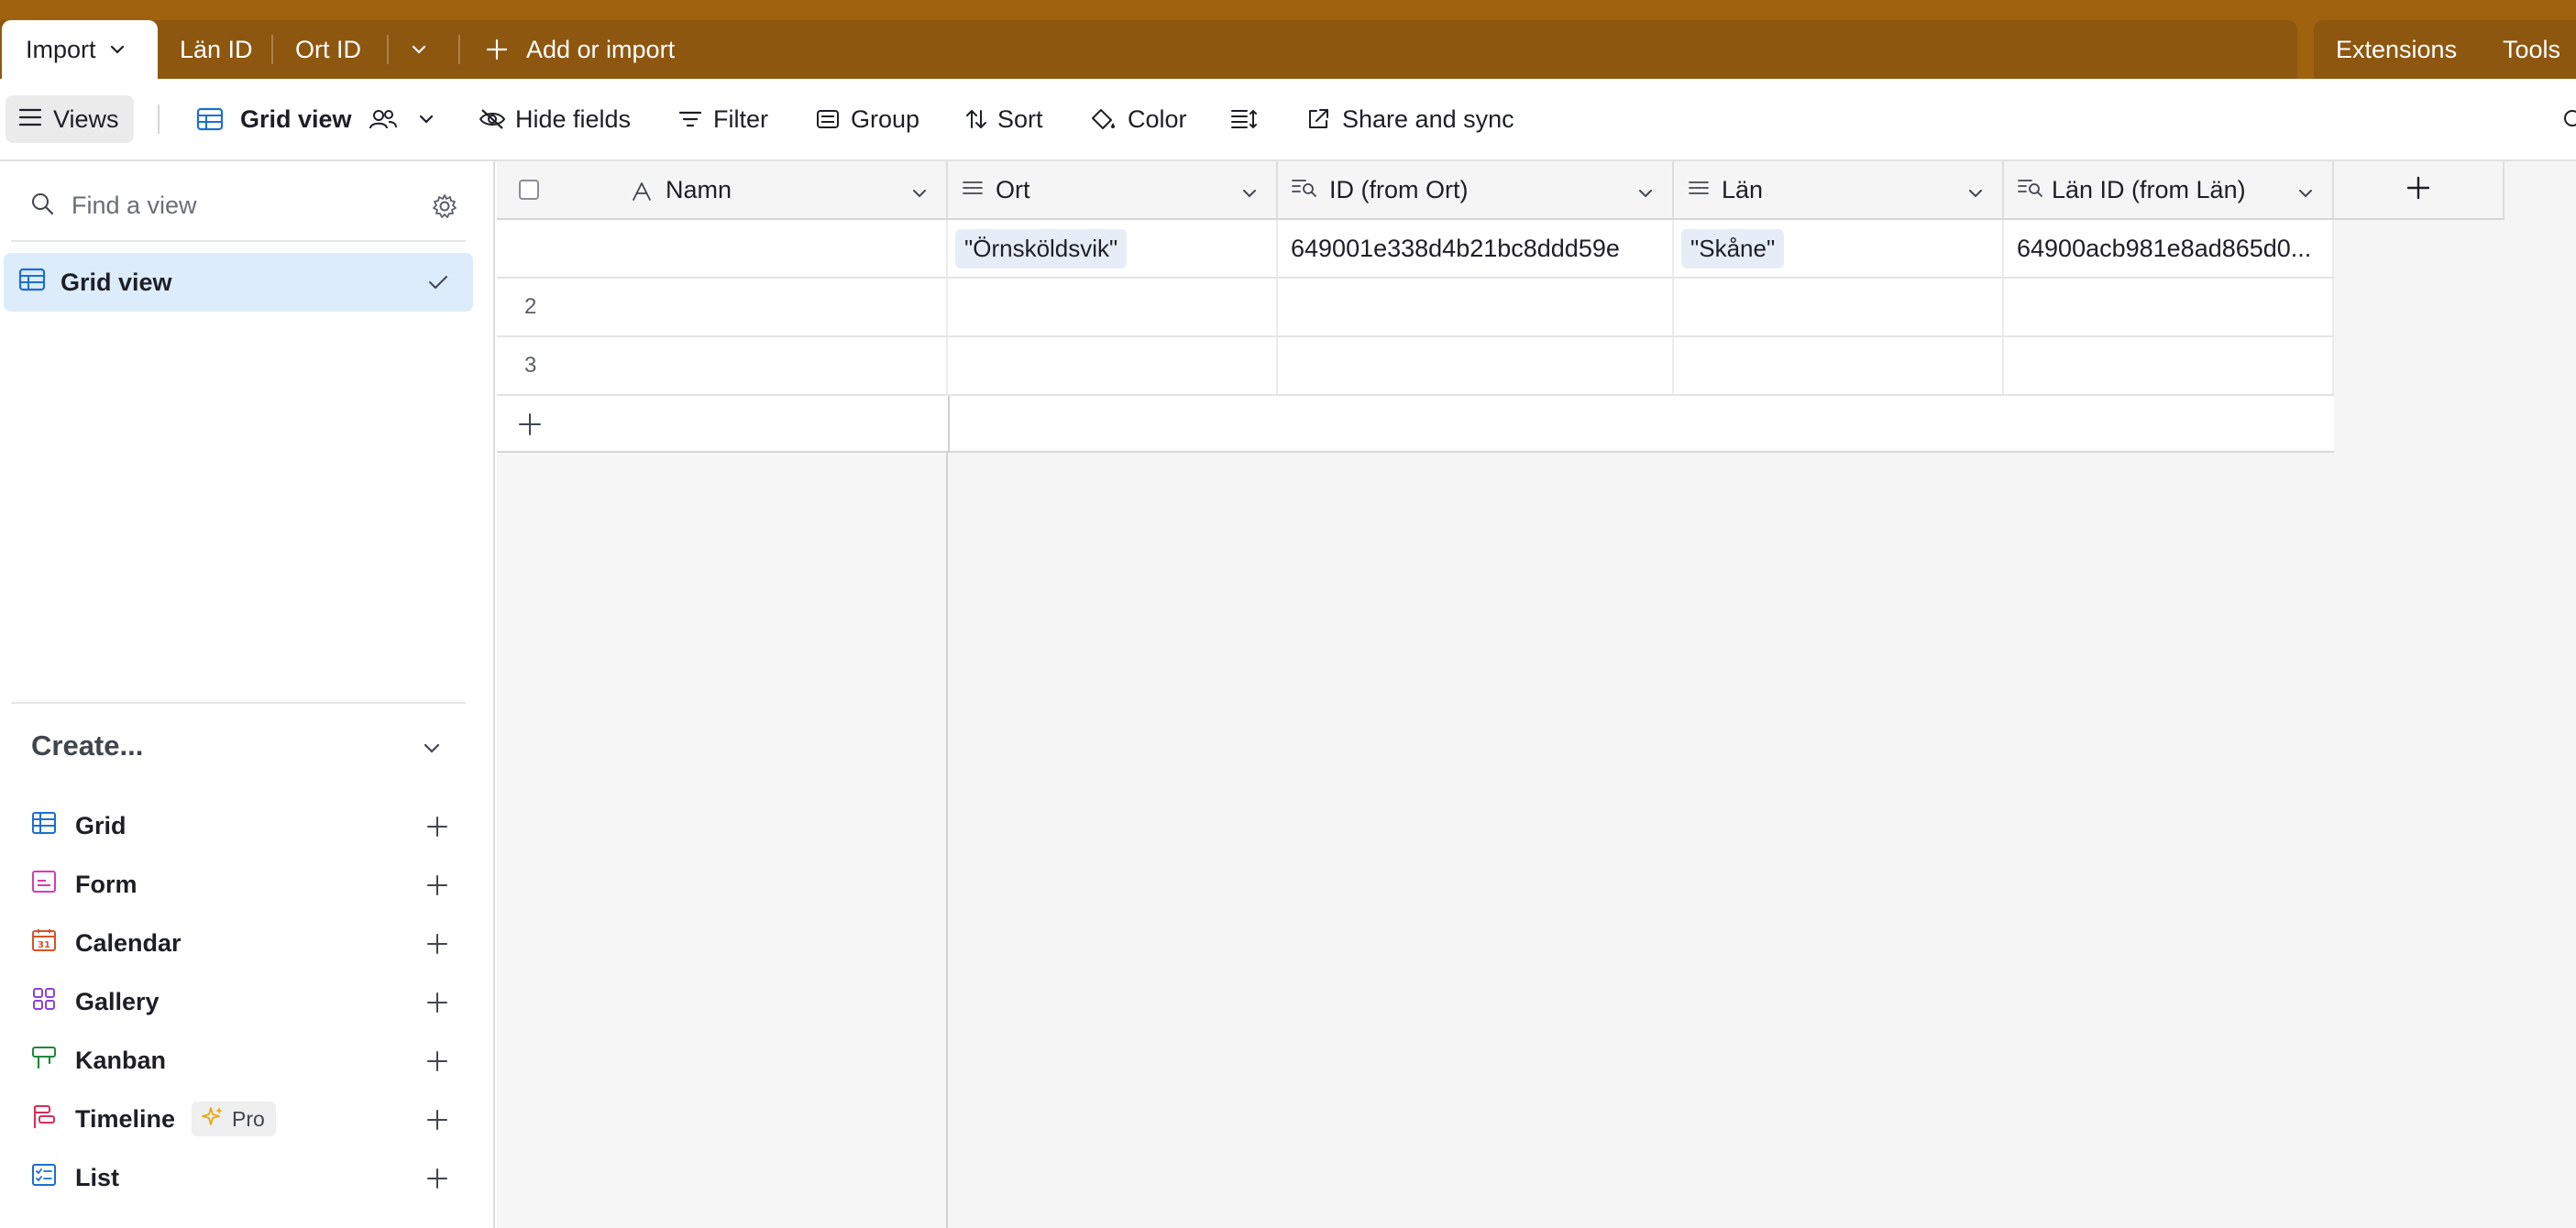  Describe the element at coordinates (44, 944) in the screenshot. I see `calendar-icon: 31` at that location.